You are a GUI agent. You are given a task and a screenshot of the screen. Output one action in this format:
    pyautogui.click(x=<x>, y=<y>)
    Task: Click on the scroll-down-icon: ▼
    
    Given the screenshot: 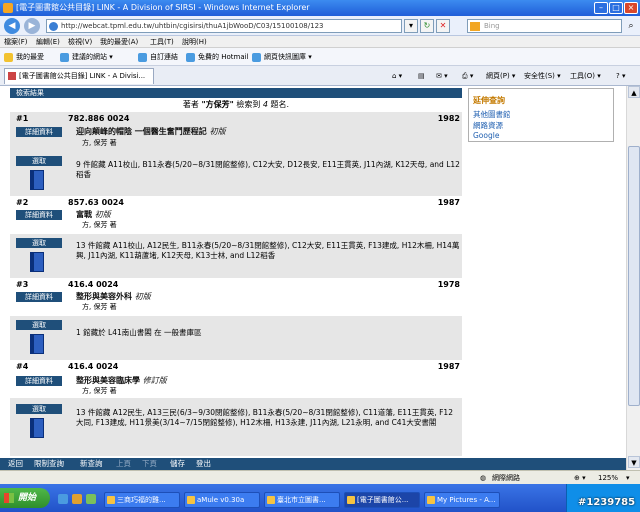 What is the action you would take?
    pyautogui.click(x=634, y=462)
    